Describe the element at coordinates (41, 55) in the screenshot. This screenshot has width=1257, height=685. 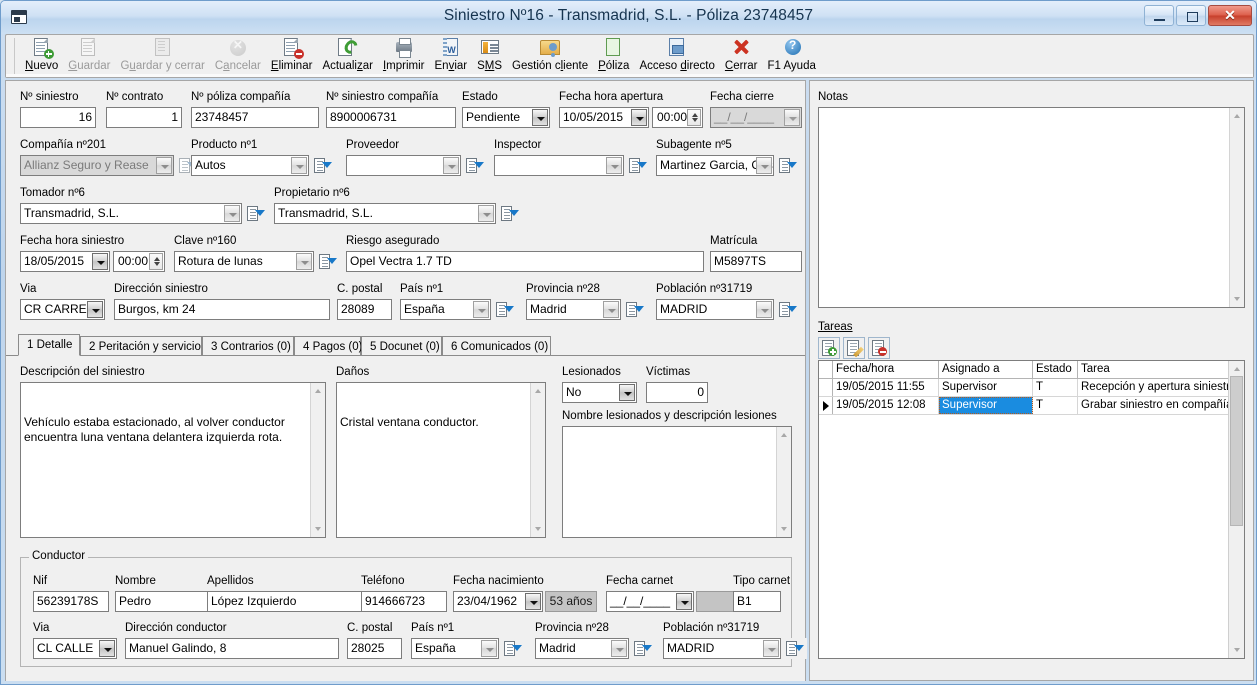
I see `toolbar-button-nuevo: Nuevo` at that location.